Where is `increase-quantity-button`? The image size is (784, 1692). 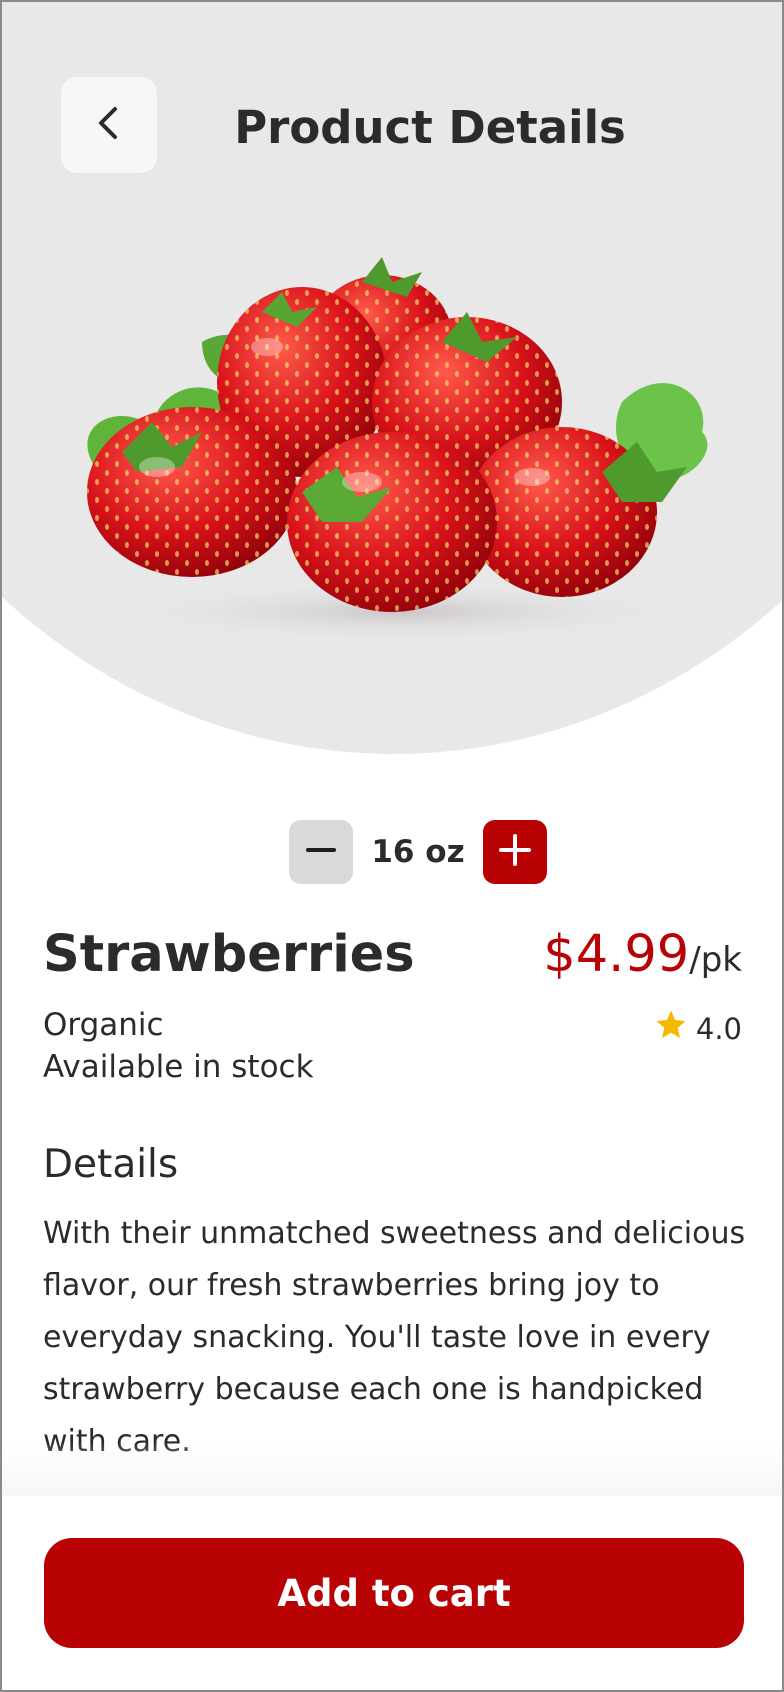 increase-quantity-button is located at coordinates (515, 852).